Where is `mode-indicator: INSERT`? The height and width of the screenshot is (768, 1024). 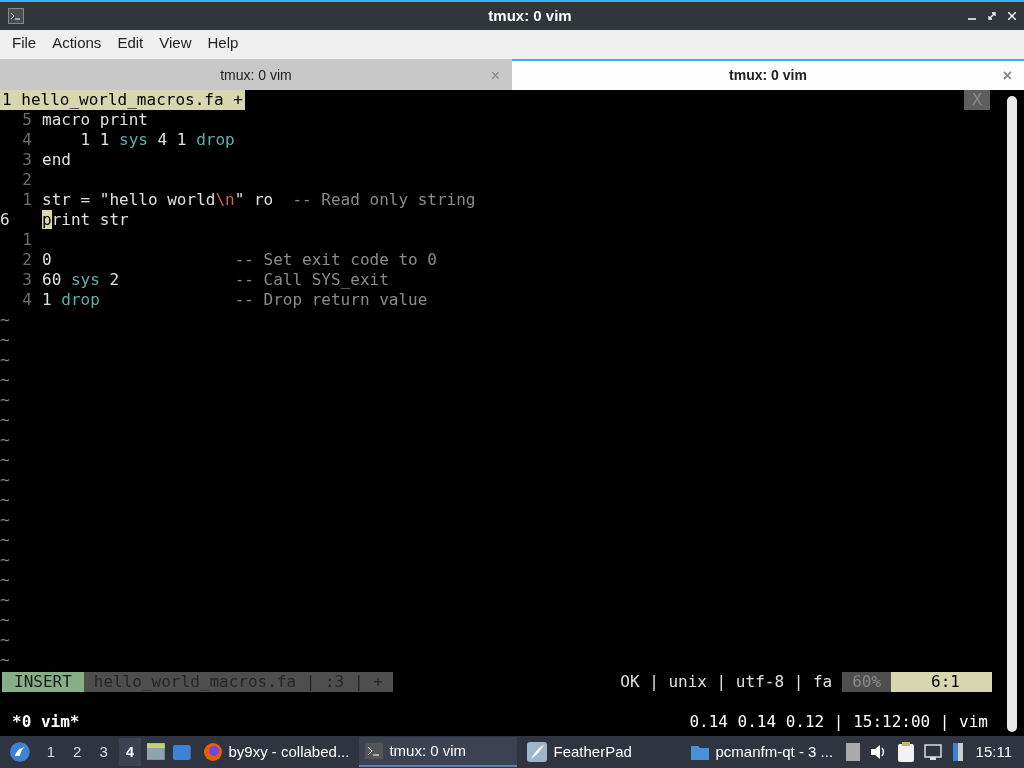
mode-indicator: INSERT is located at coordinates (43, 682).